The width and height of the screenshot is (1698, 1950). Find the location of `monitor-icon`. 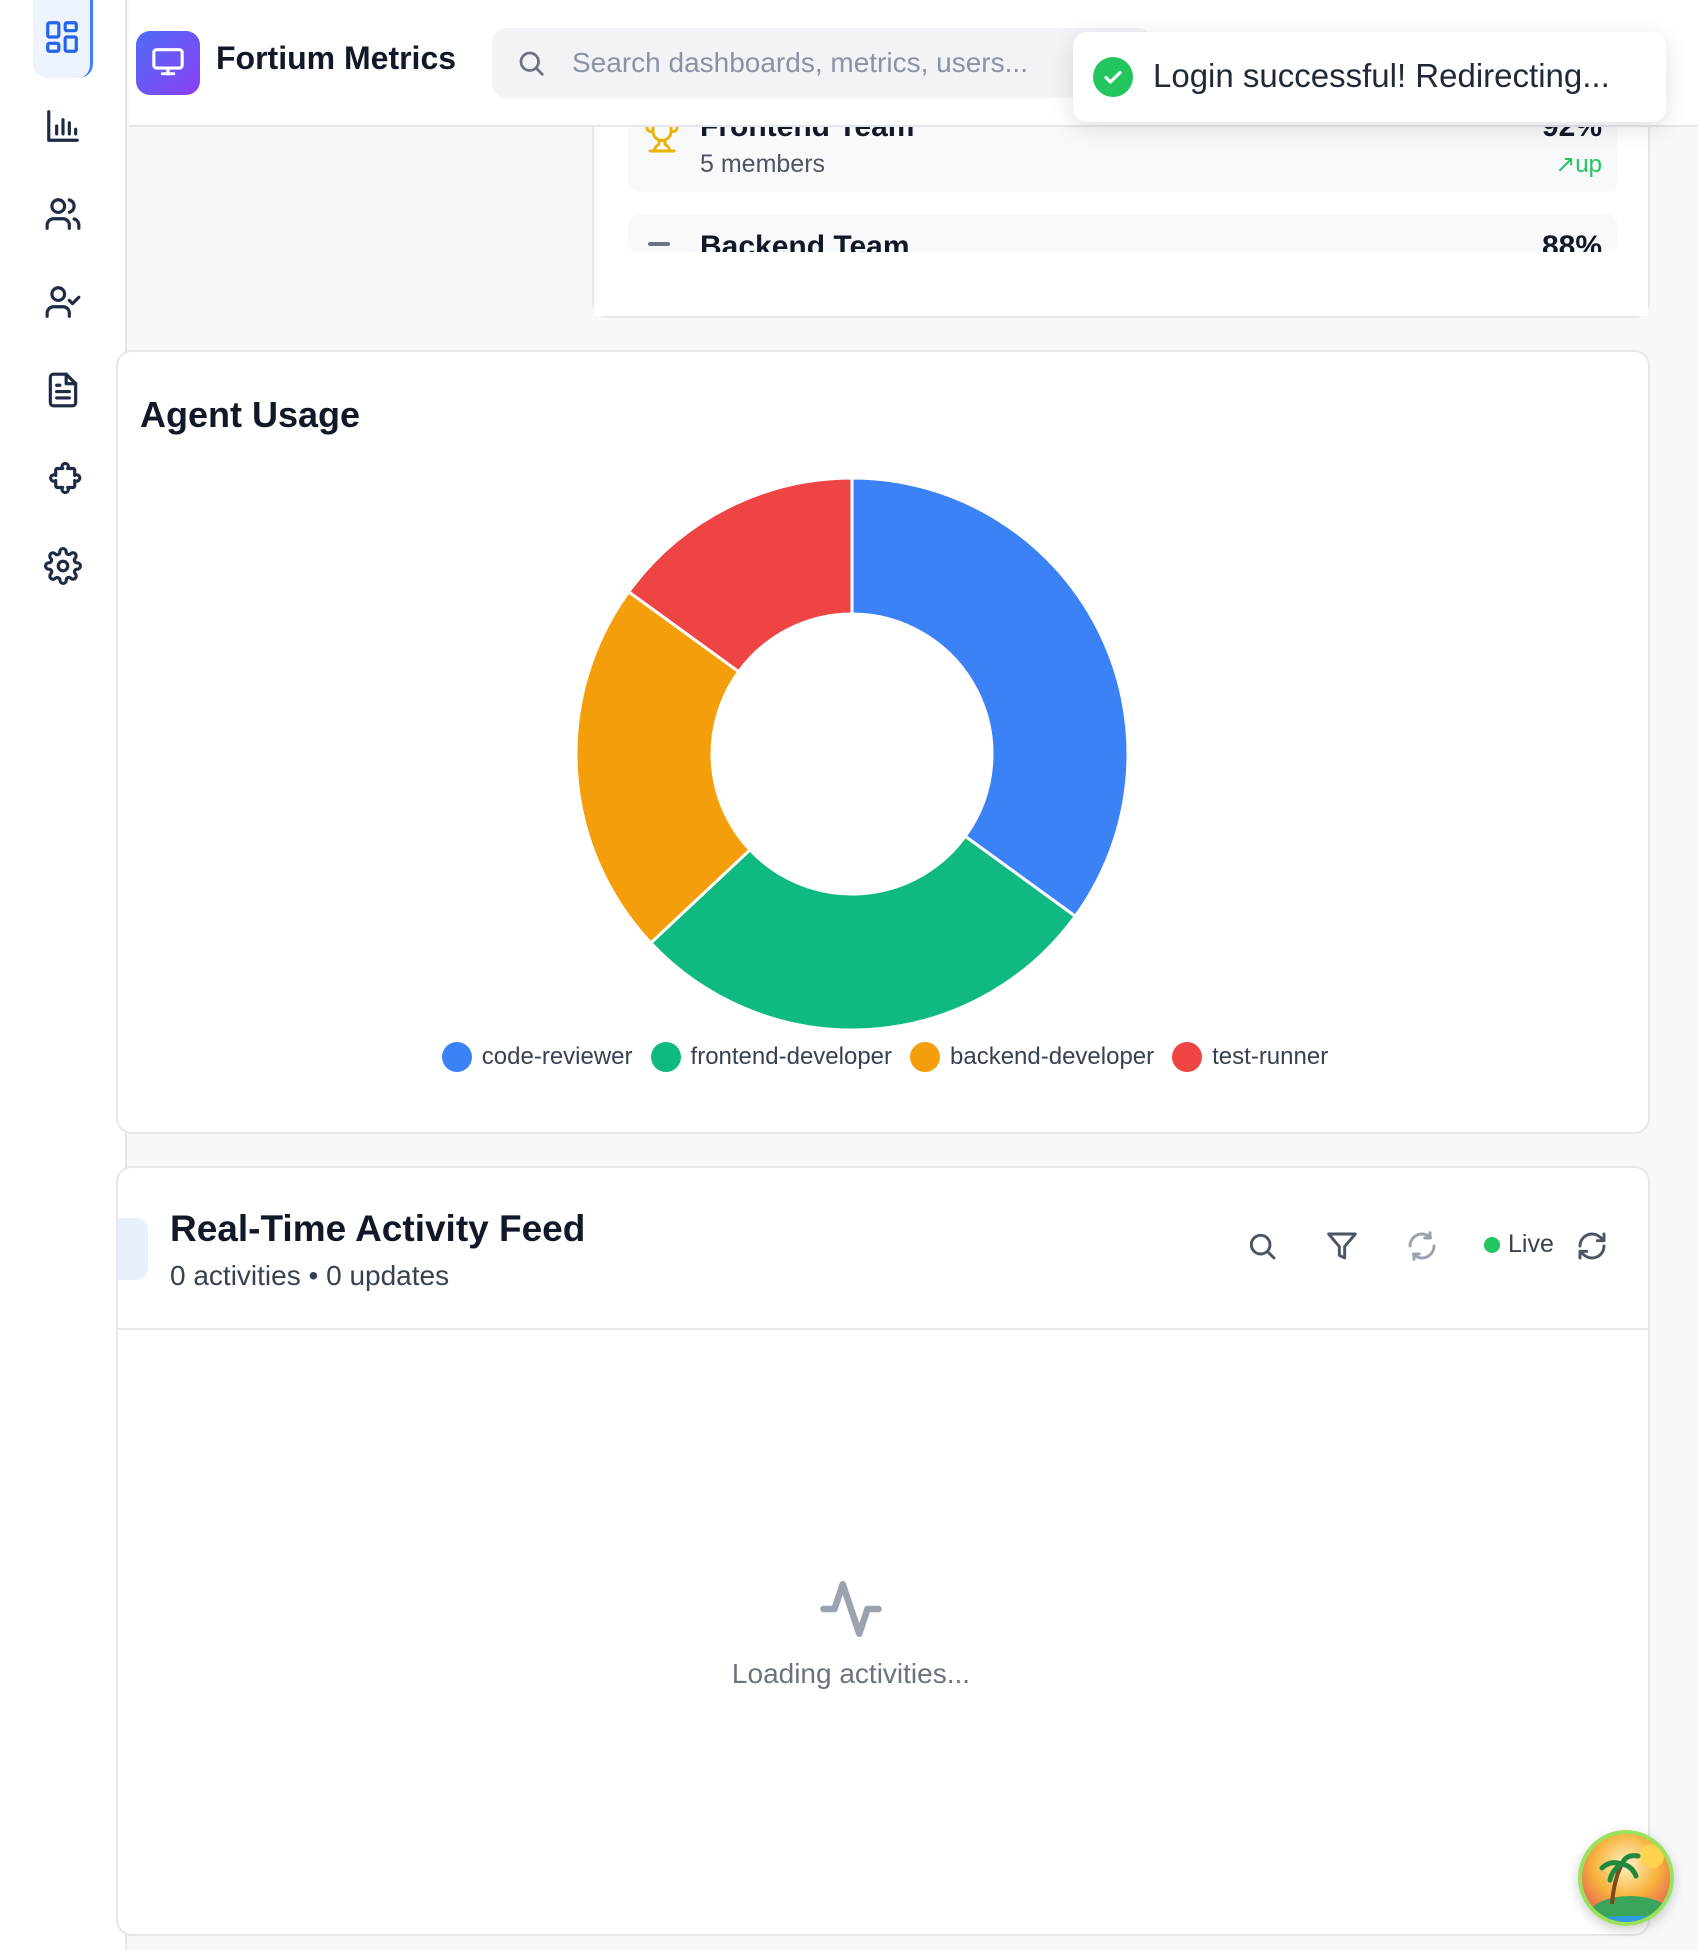

monitor-icon is located at coordinates (168, 63).